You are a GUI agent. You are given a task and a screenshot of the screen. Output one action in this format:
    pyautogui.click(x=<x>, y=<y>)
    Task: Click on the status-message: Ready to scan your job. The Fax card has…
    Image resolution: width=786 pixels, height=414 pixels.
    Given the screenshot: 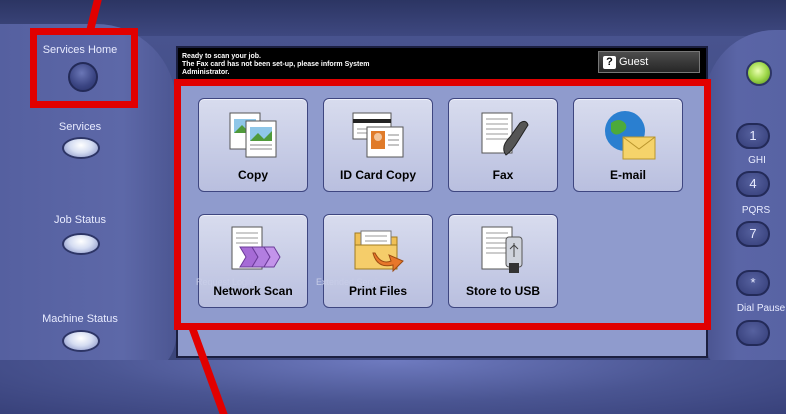 What is the action you would take?
    pyautogui.click(x=332, y=65)
    